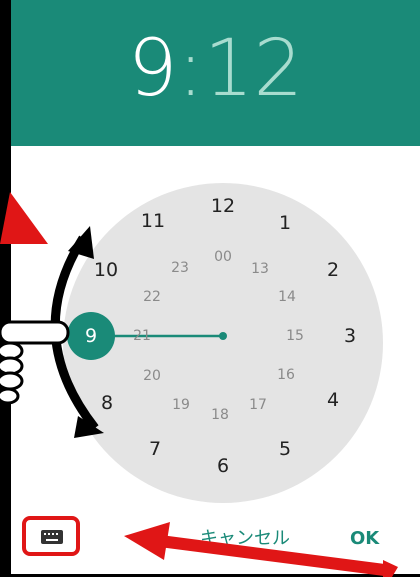 Image resolution: width=420 pixels, height=577 pixels. I want to click on hour-option-16: 16, so click(286, 375).